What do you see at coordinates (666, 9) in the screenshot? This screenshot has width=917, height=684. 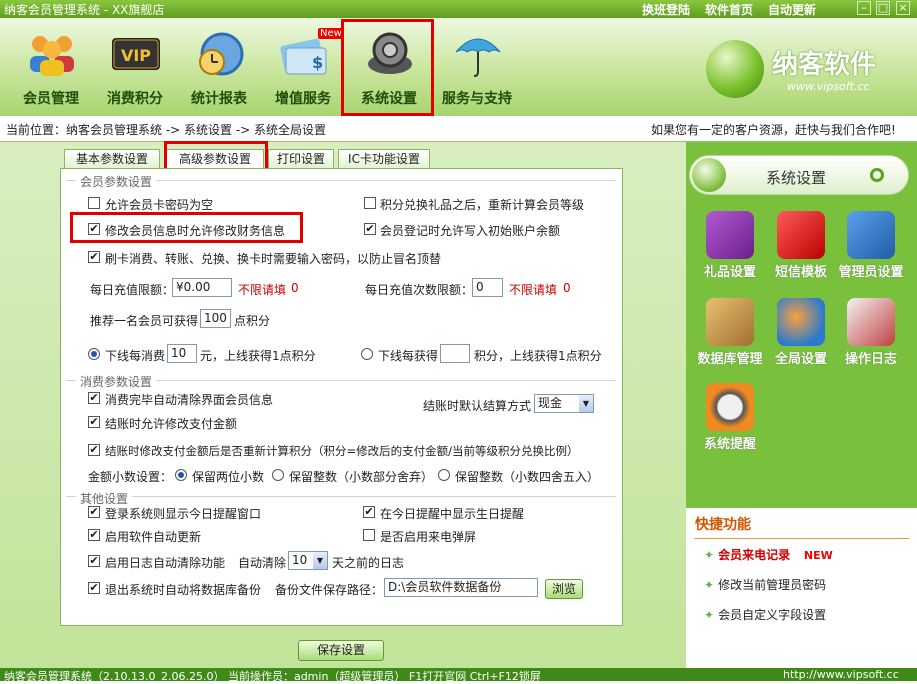 I see `shift-login-link: 换班登陆` at bounding box center [666, 9].